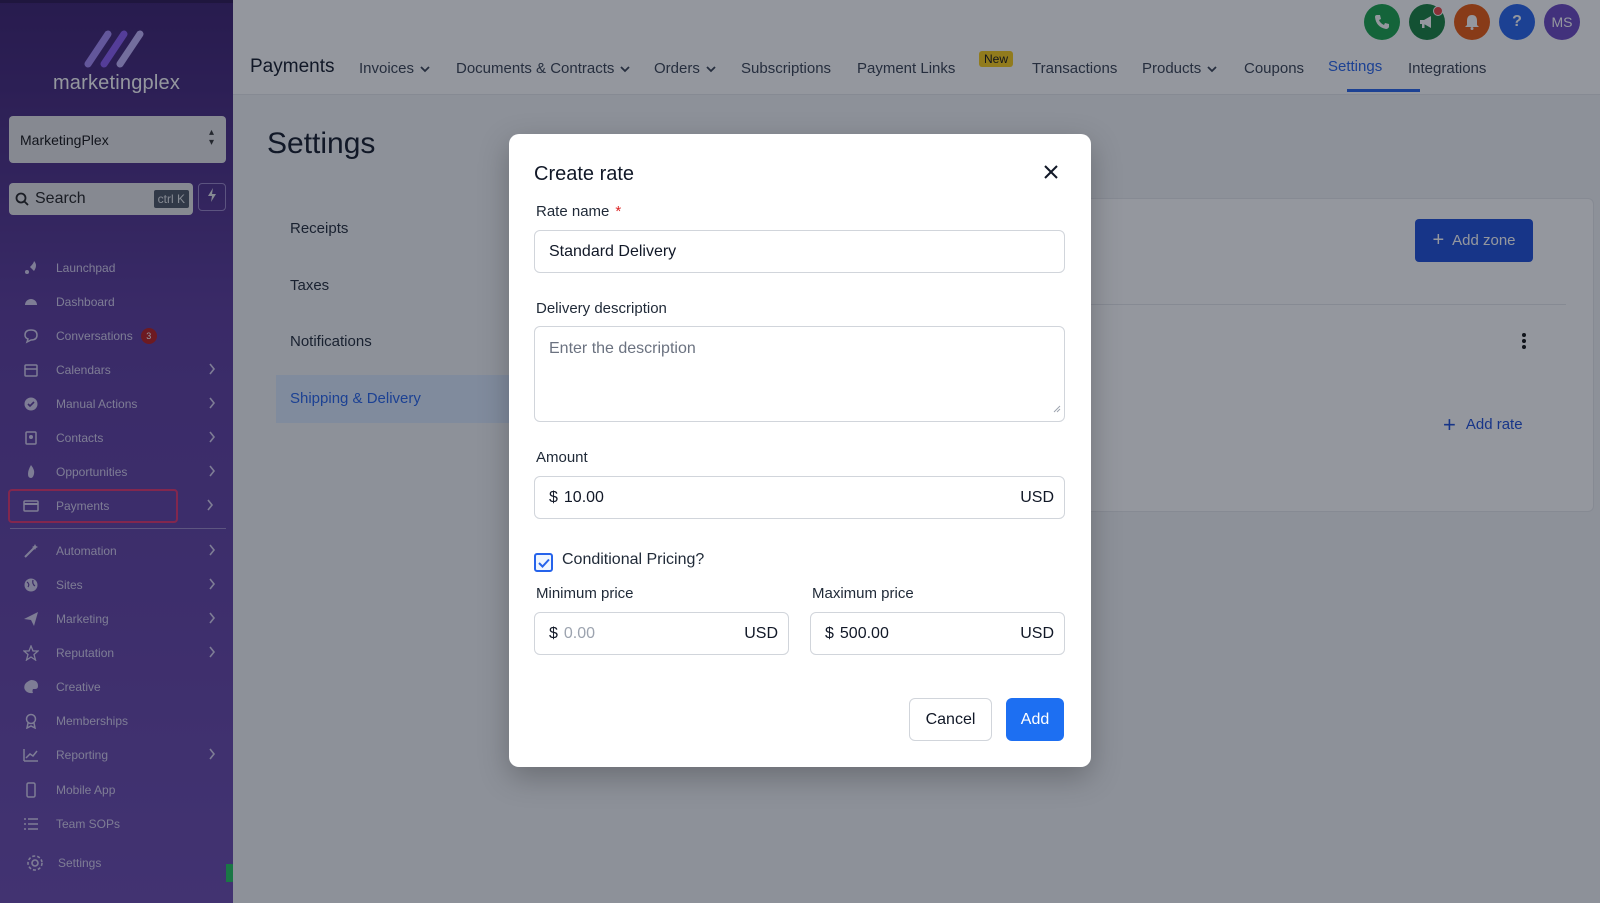 The image size is (1600, 903). Describe the element at coordinates (950, 719) in the screenshot. I see `cancel-button: Cancel` at that location.